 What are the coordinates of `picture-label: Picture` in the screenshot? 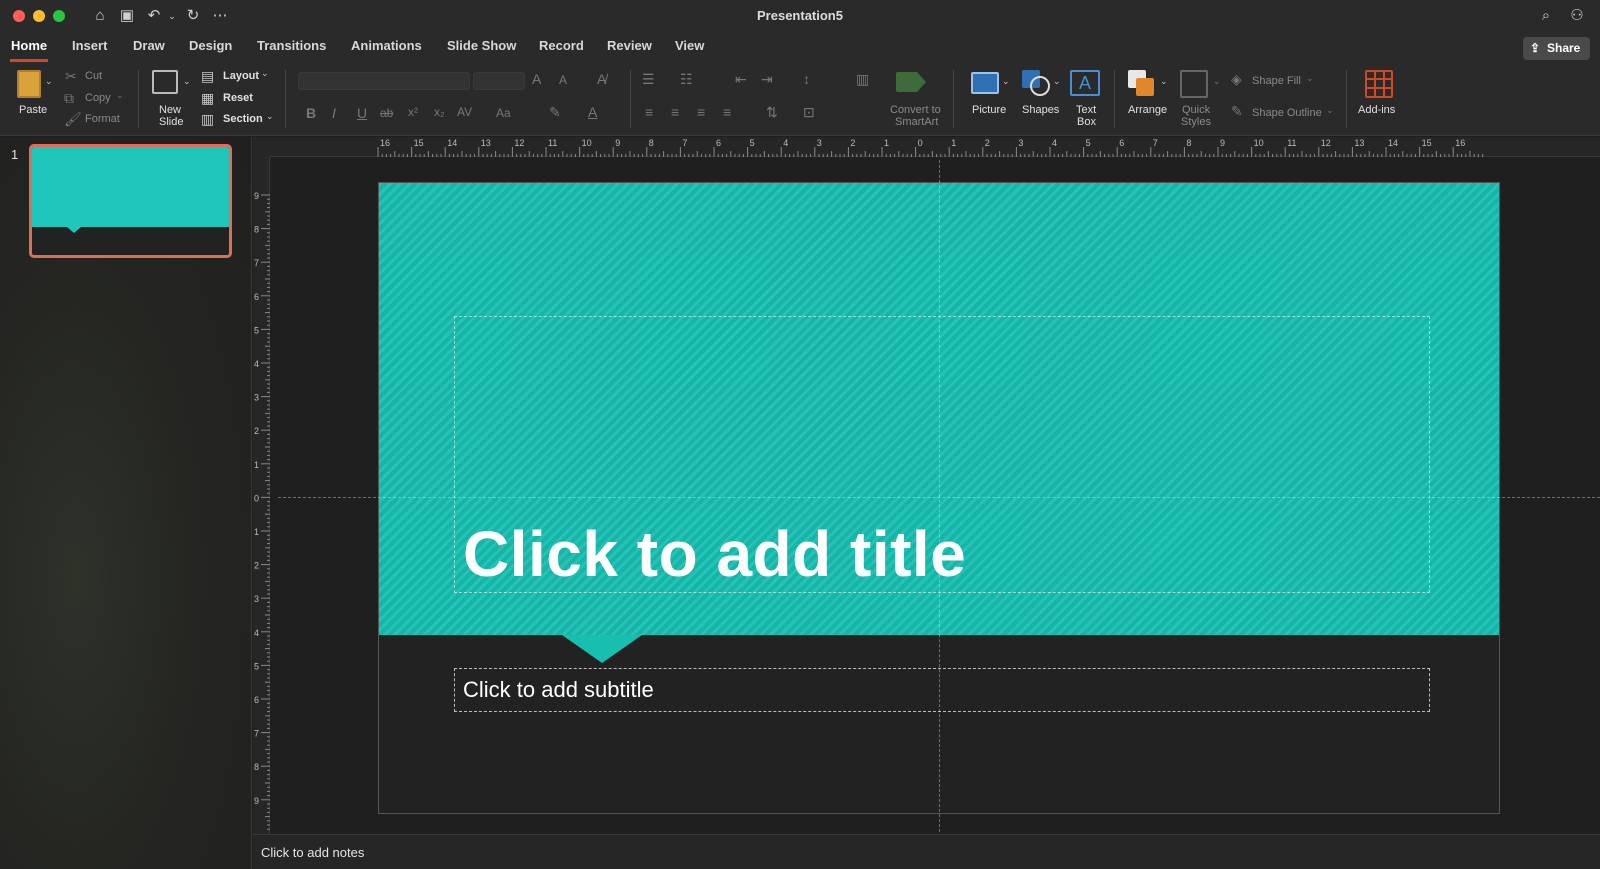 It's located at (989, 110).